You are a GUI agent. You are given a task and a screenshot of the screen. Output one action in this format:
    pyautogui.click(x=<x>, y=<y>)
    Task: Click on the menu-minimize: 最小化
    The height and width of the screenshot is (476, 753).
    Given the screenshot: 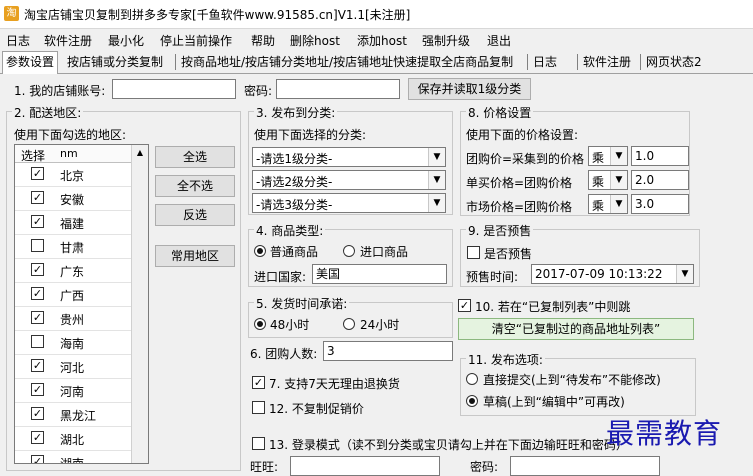 What is the action you would take?
    pyautogui.click(x=126, y=40)
    